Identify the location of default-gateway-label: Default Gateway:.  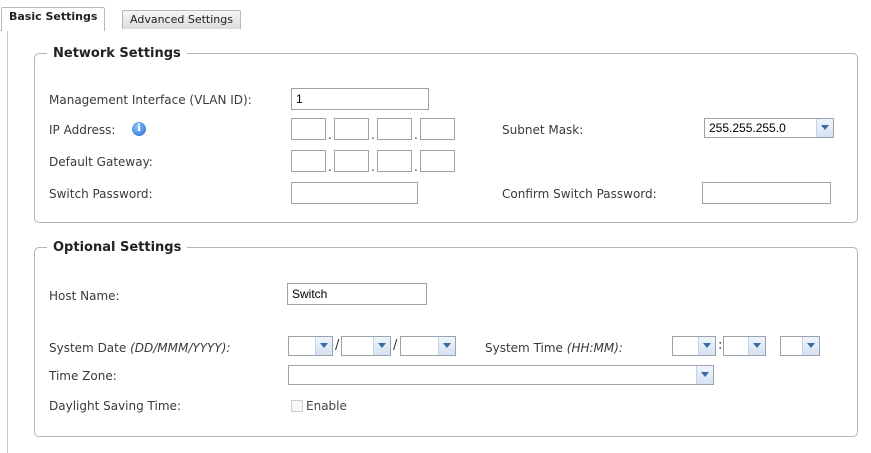
(101, 162).